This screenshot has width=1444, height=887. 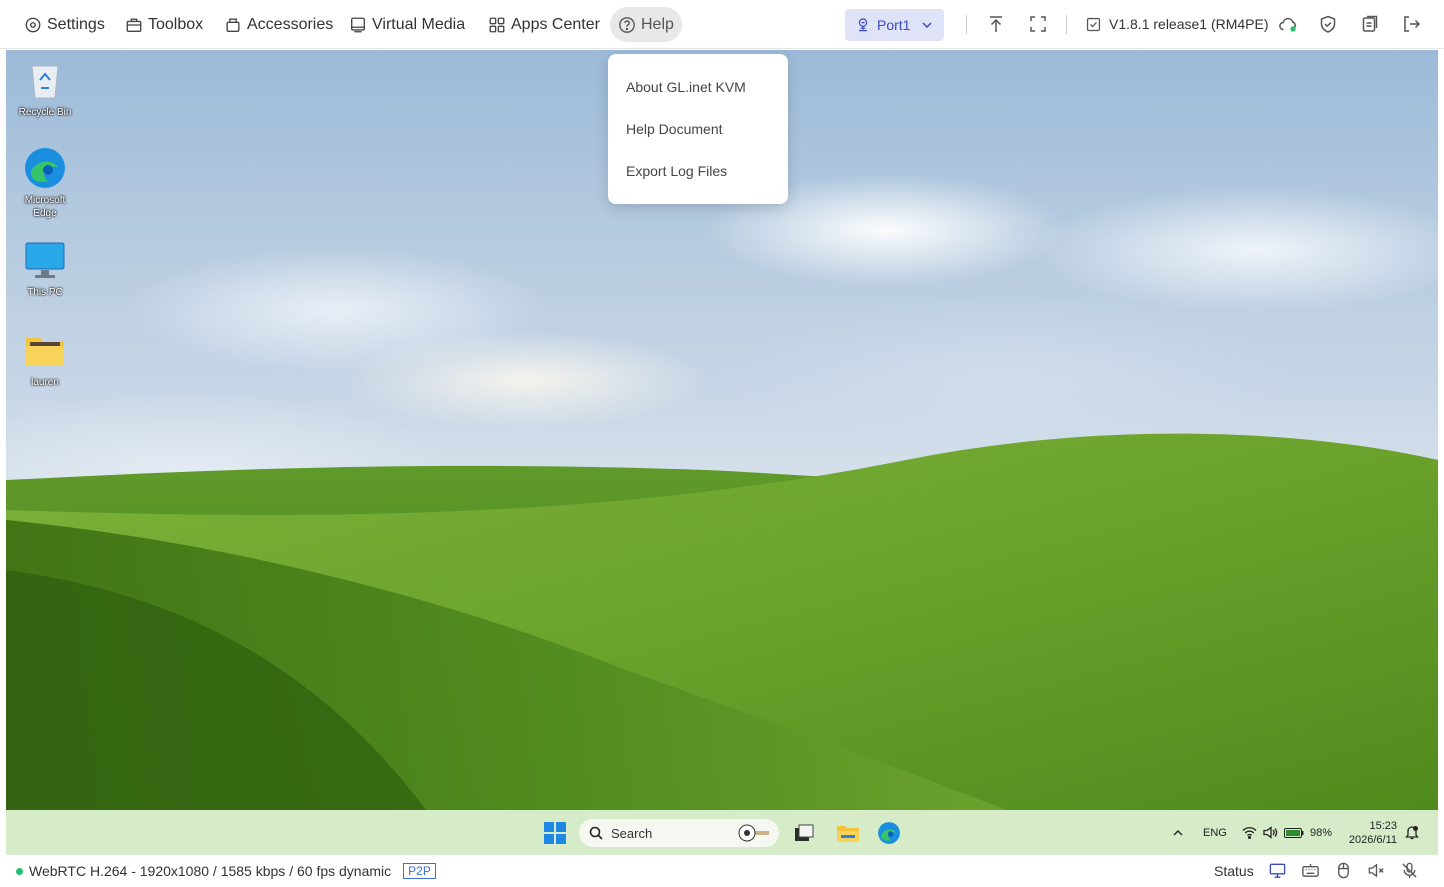 What do you see at coordinates (45, 350) in the screenshot?
I see `folder-icon` at bounding box center [45, 350].